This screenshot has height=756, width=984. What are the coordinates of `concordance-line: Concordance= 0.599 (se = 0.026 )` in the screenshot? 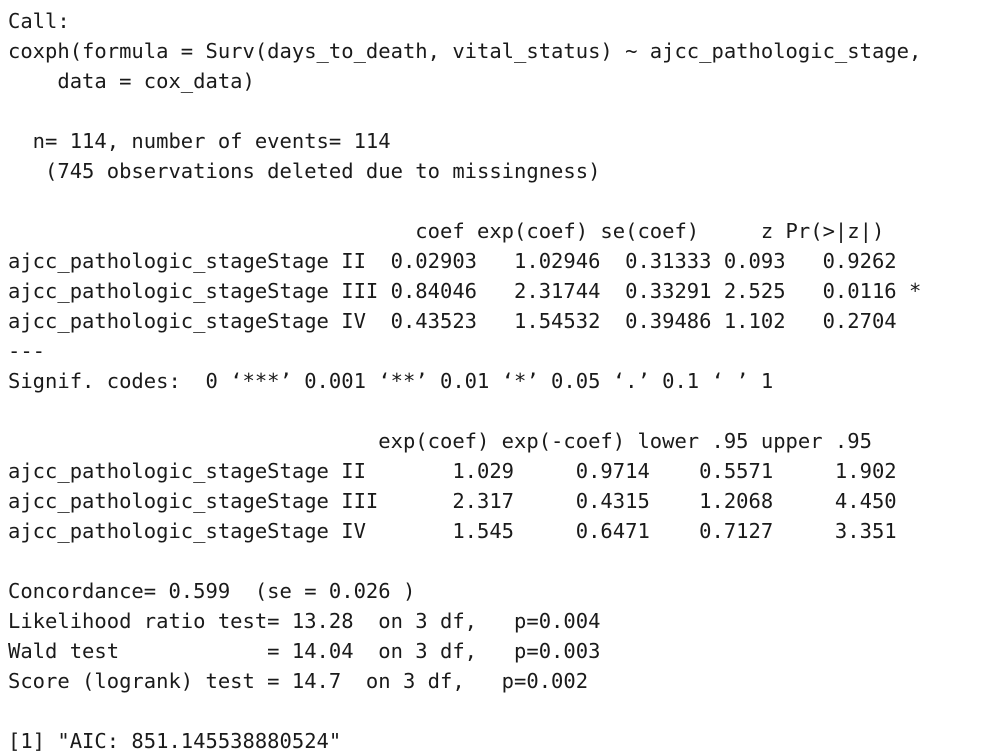 It's located at (212, 591).